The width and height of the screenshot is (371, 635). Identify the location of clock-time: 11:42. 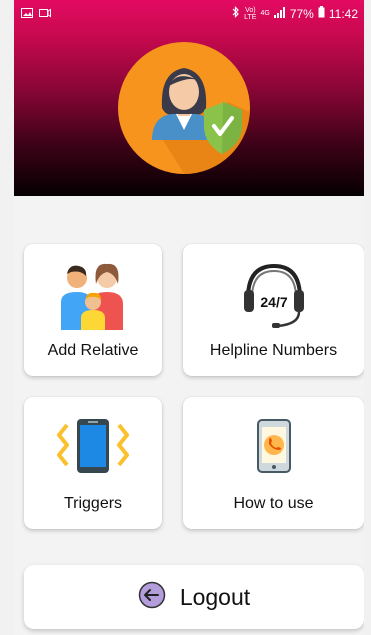
(343, 13).